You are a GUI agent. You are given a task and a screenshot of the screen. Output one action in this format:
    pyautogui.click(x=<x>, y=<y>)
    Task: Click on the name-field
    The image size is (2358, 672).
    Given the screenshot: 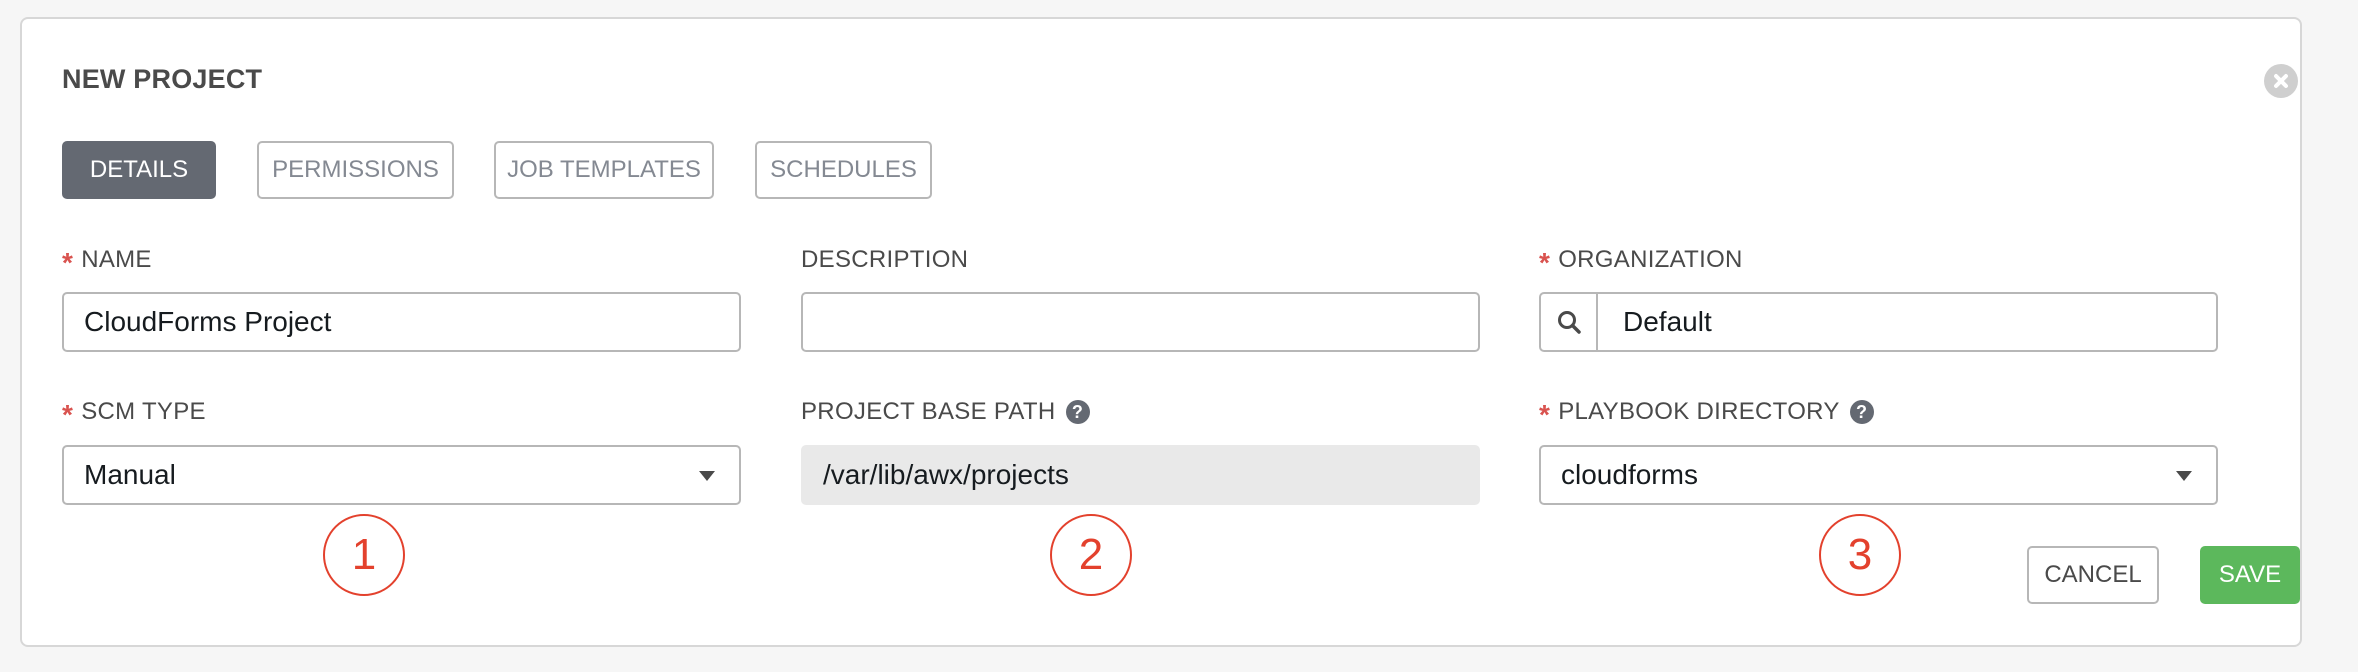 What is the action you would take?
    pyautogui.click(x=401, y=322)
    